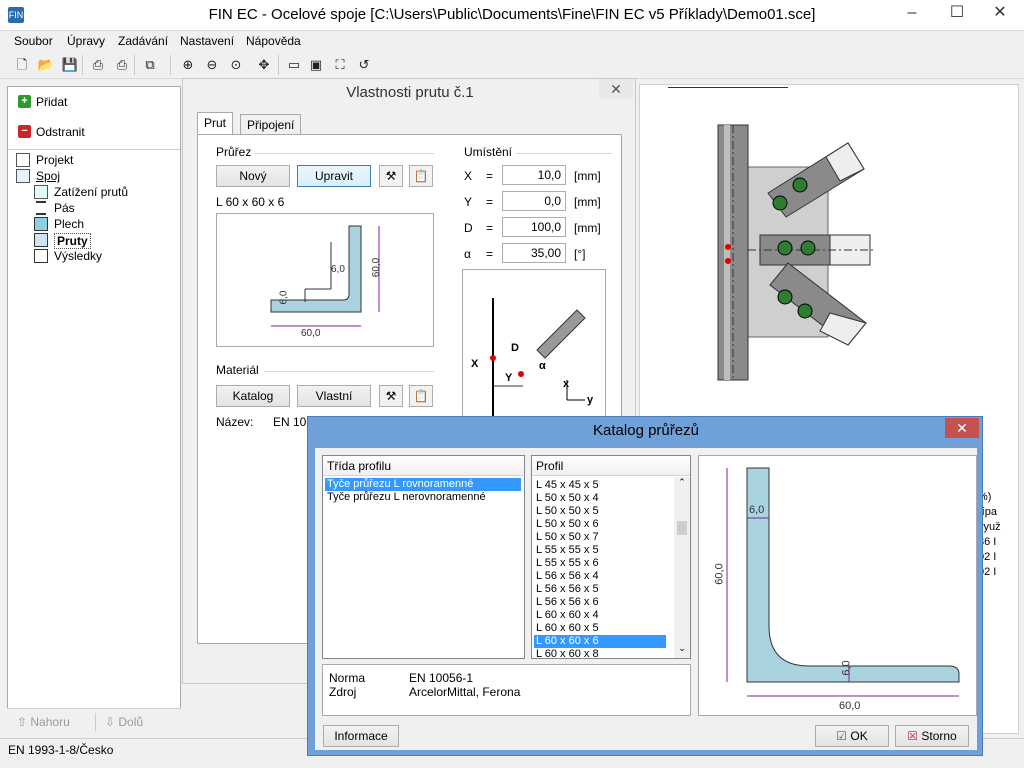  I want to click on profile-item: L 45 x 45 x 5, so click(600, 485).